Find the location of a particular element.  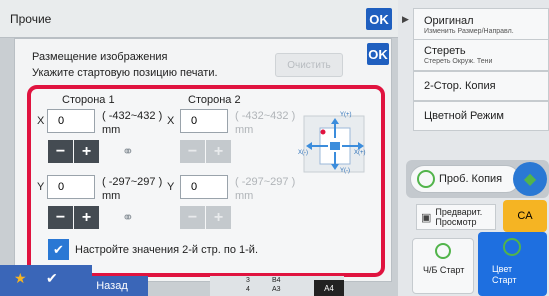

side1-x-unit: mm is located at coordinates (111, 130).